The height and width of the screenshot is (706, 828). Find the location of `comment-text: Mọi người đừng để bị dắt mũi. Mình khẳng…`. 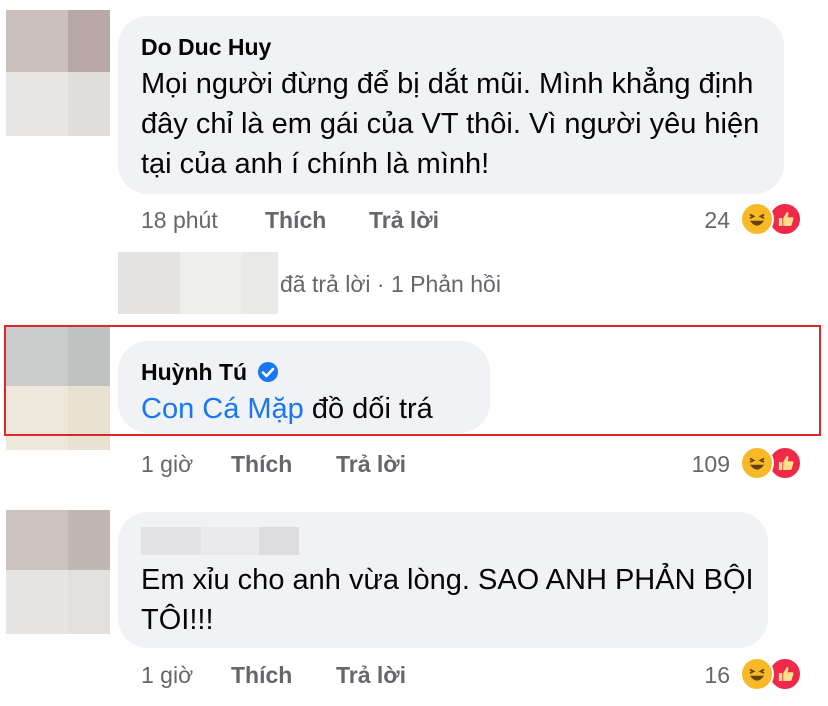

comment-text: Mọi người đừng để bị dắt mũi. Mình khẳng… is located at coordinates (450, 124).